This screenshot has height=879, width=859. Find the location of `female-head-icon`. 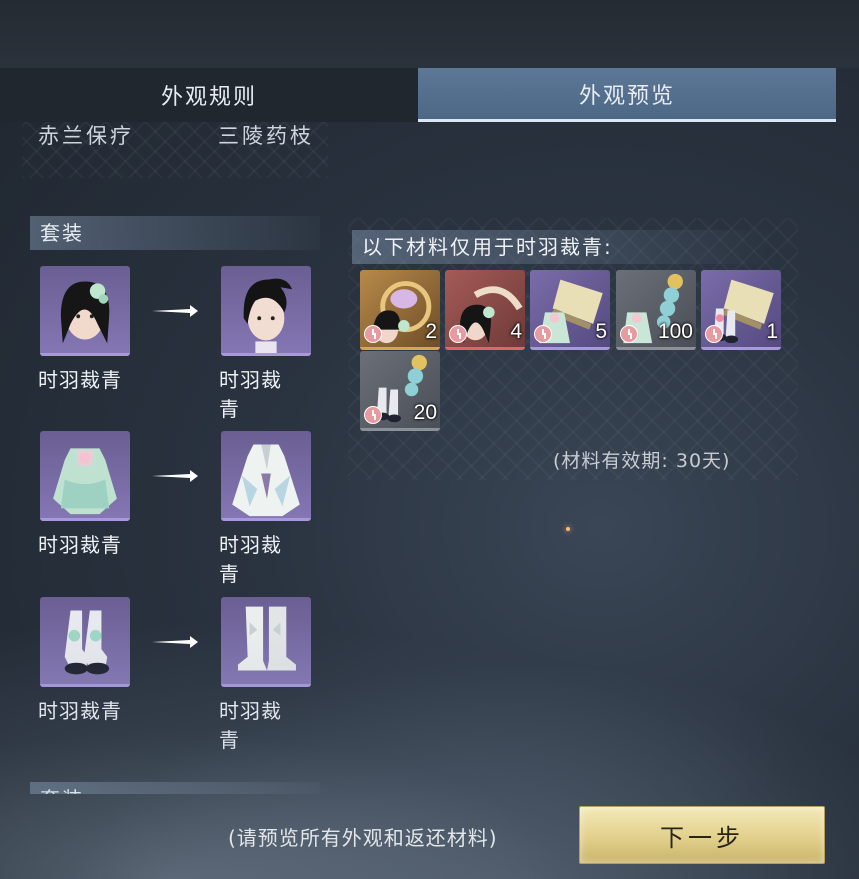

female-head-icon is located at coordinates (85, 311).